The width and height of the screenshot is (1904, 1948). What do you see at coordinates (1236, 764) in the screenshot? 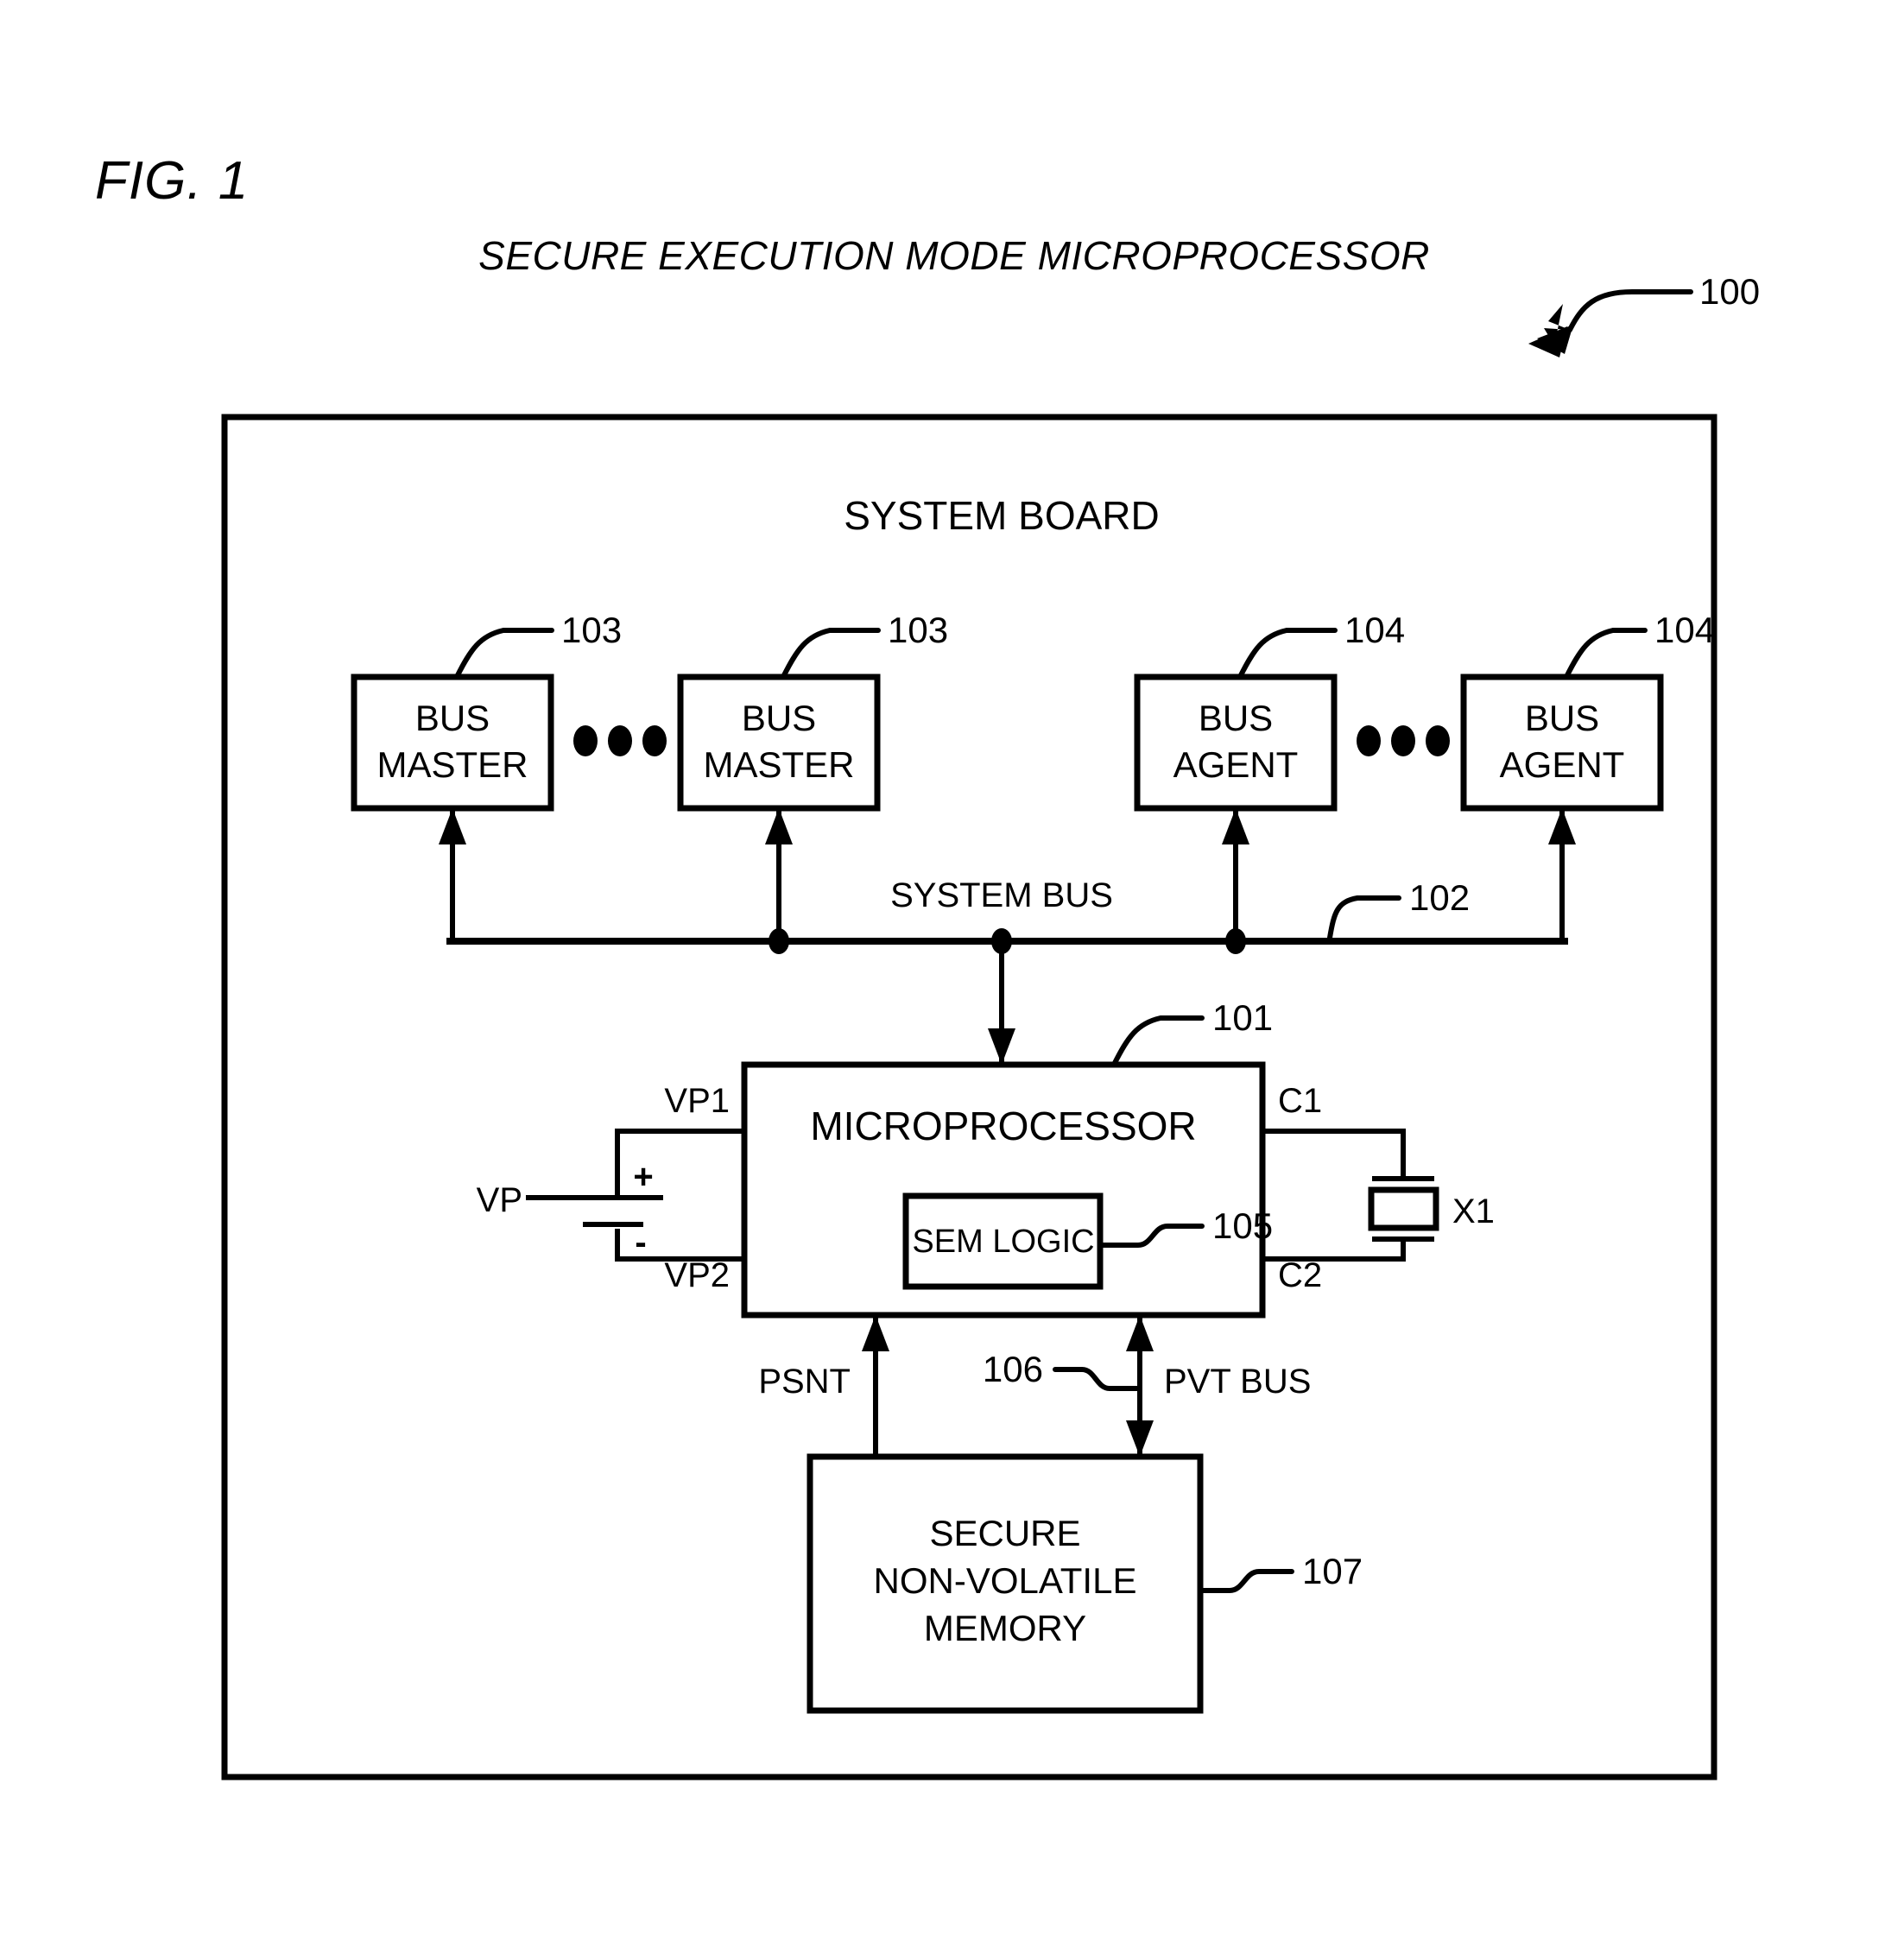
I see `bus-agent-label-1-line2: AGENT` at bounding box center [1236, 764].